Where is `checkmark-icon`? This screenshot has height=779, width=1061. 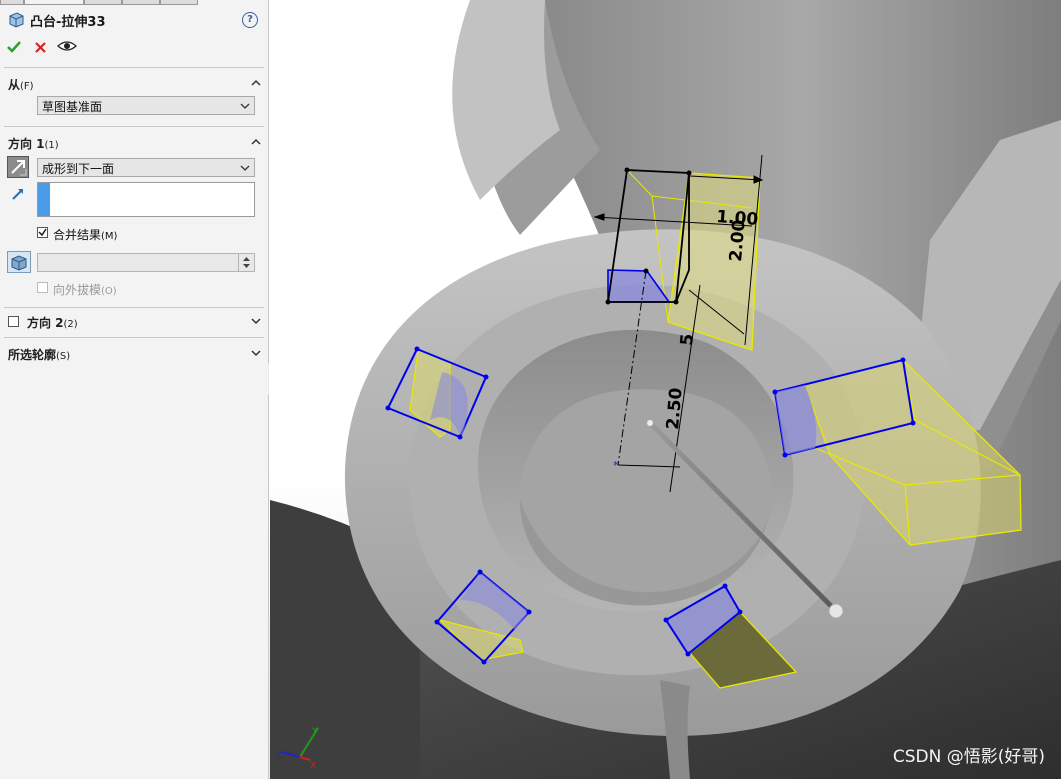 checkmark-icon is located at coordinates (42, 232).